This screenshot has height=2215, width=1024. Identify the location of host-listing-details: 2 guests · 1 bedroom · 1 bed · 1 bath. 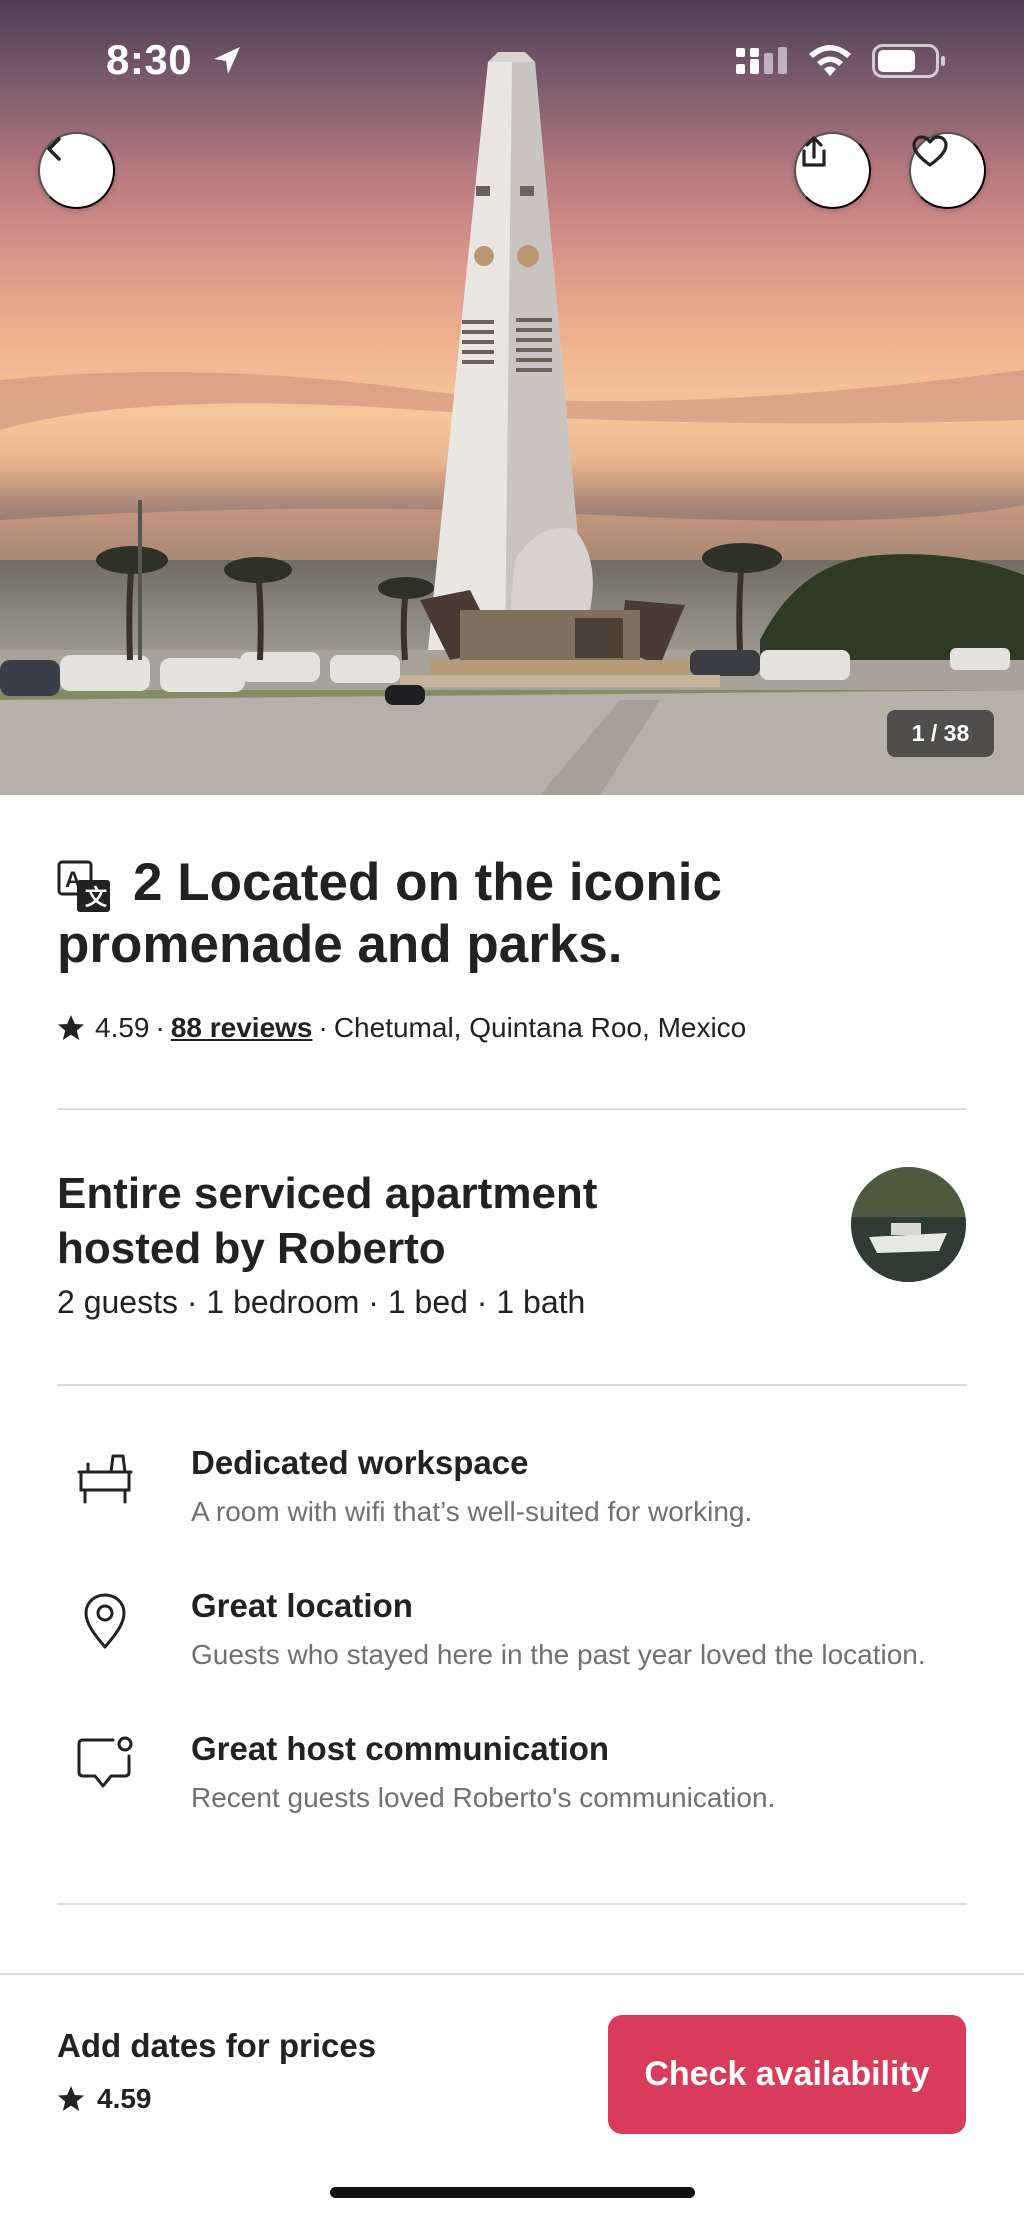
(321, 1302).